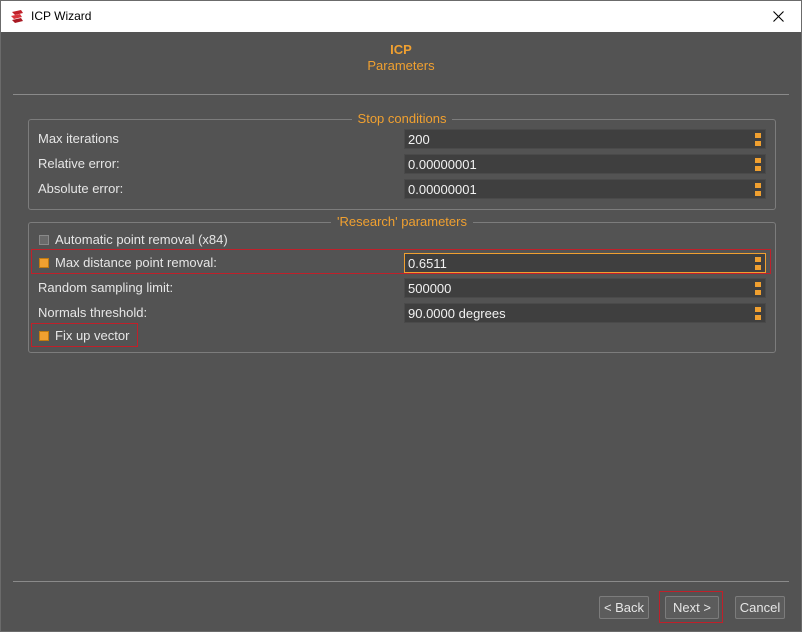  Describe the element at coordinates (401, 261) in the screenshot. I see `max-distance-highlight` at that location.